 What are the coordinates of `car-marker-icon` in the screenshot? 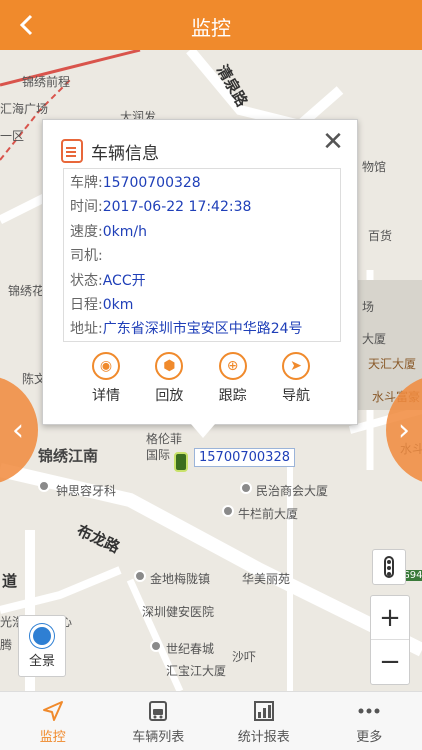 It's located at (181, 462).